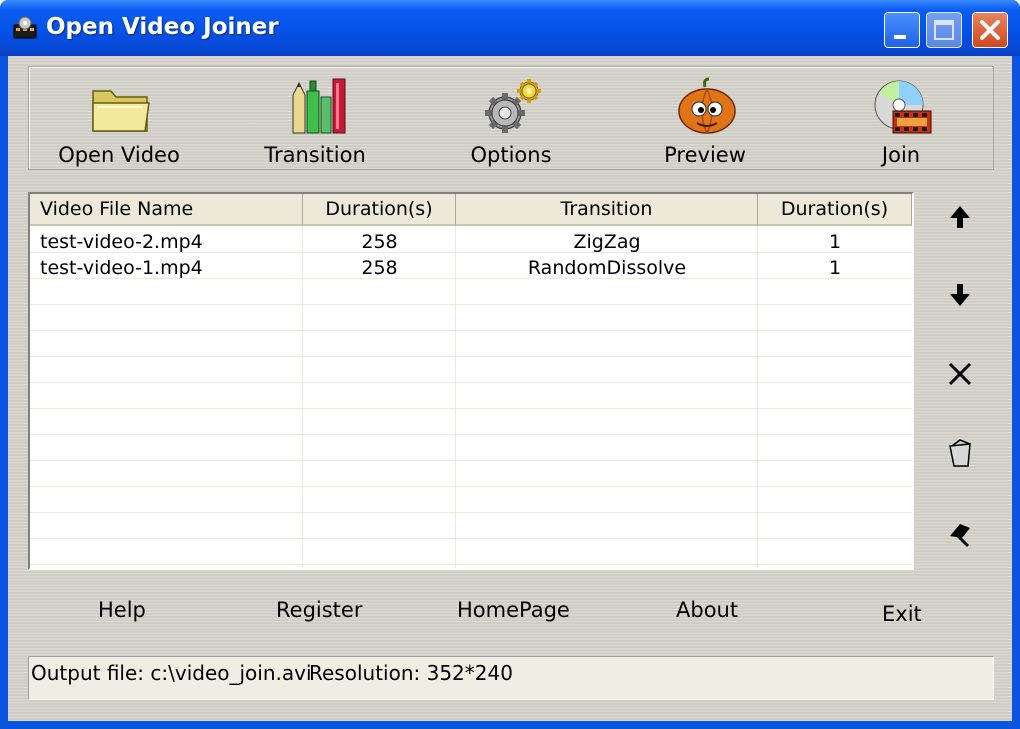  I want to click on folder-icon, so click(121, 111).